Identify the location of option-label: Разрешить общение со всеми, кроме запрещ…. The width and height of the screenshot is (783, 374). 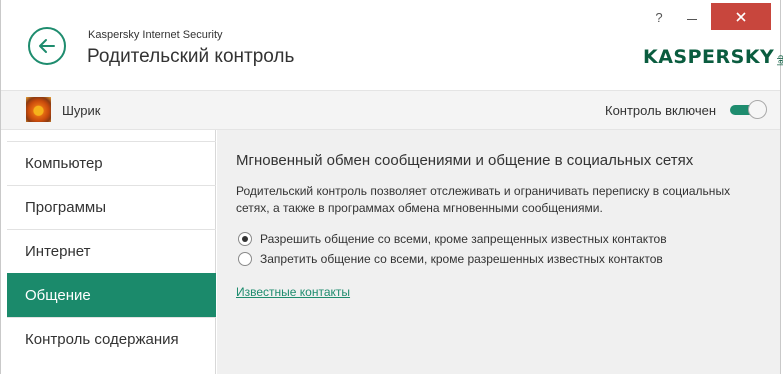
(463, 239).